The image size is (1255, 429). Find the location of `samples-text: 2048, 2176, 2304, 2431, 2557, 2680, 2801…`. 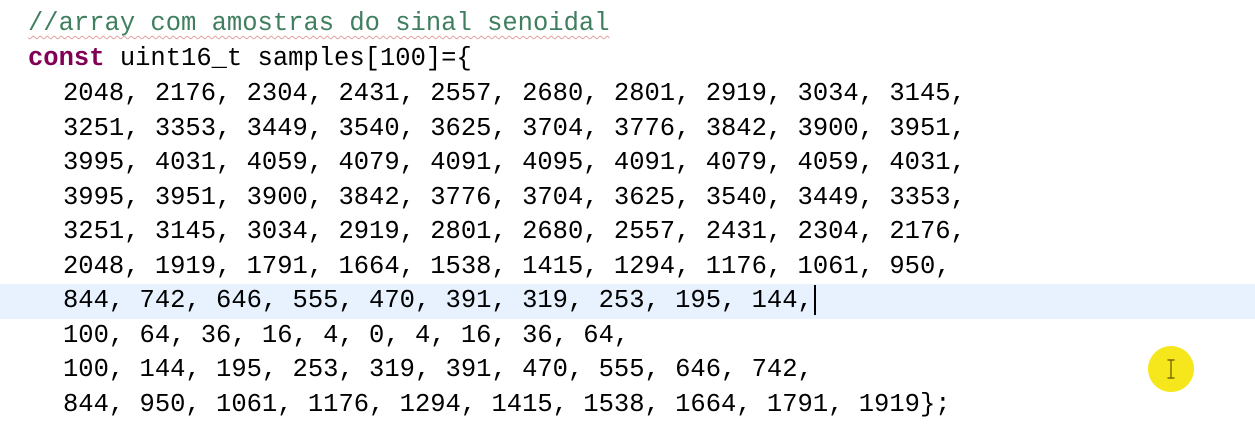

samples-text: 2048, 2176, 2304, 2431, 2557, 2680, 2801… is located at coordinates (514, 93).